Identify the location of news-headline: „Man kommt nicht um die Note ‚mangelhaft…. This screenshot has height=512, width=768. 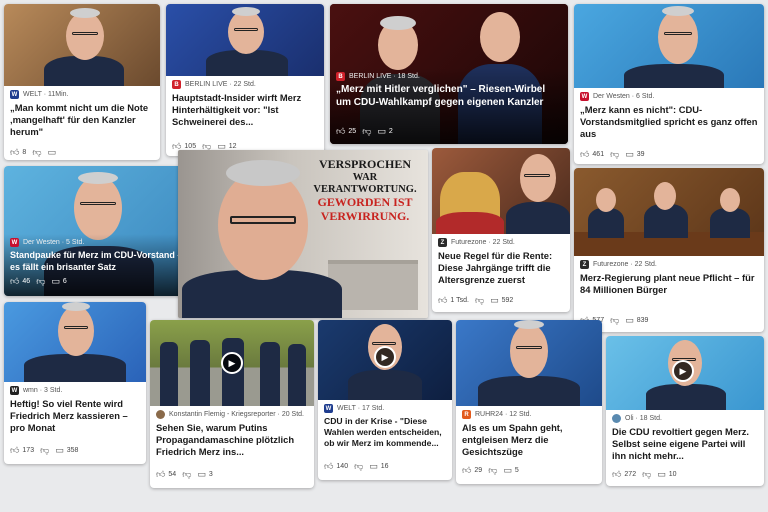
(82, 121).